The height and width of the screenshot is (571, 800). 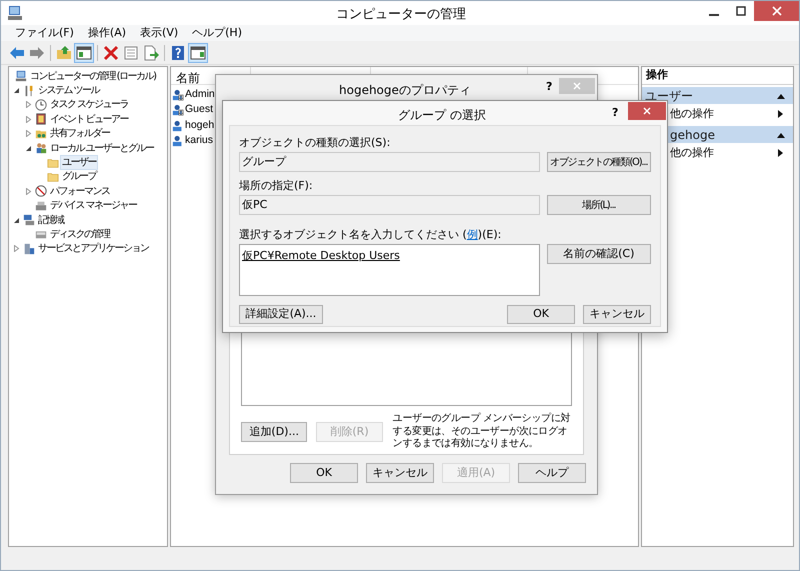 What do you see at coordinates (217, 33) in the screenshot?
I see `menu-item: ヘルプ(H)` at bounding box center [217, 33].